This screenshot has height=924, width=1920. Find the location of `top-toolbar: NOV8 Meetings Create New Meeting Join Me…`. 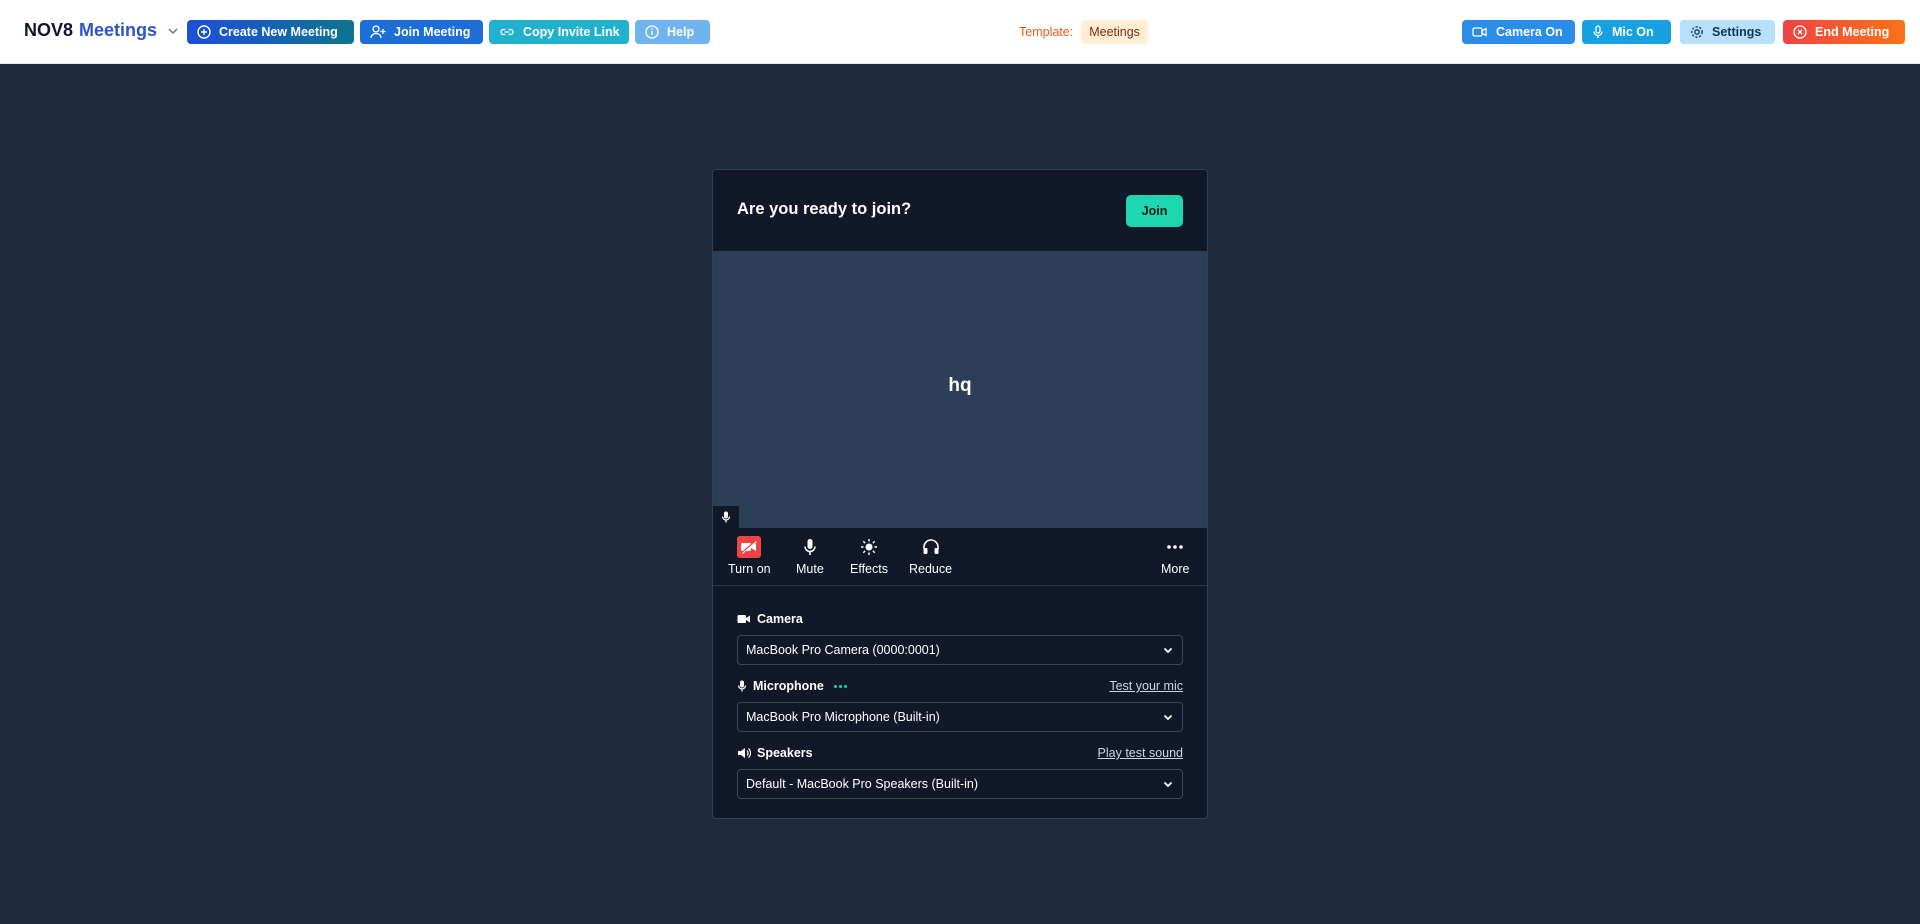

top-toolbar: NOV8 Meetings Create New Meeting Join Me… is located at coordinates (960, 32).